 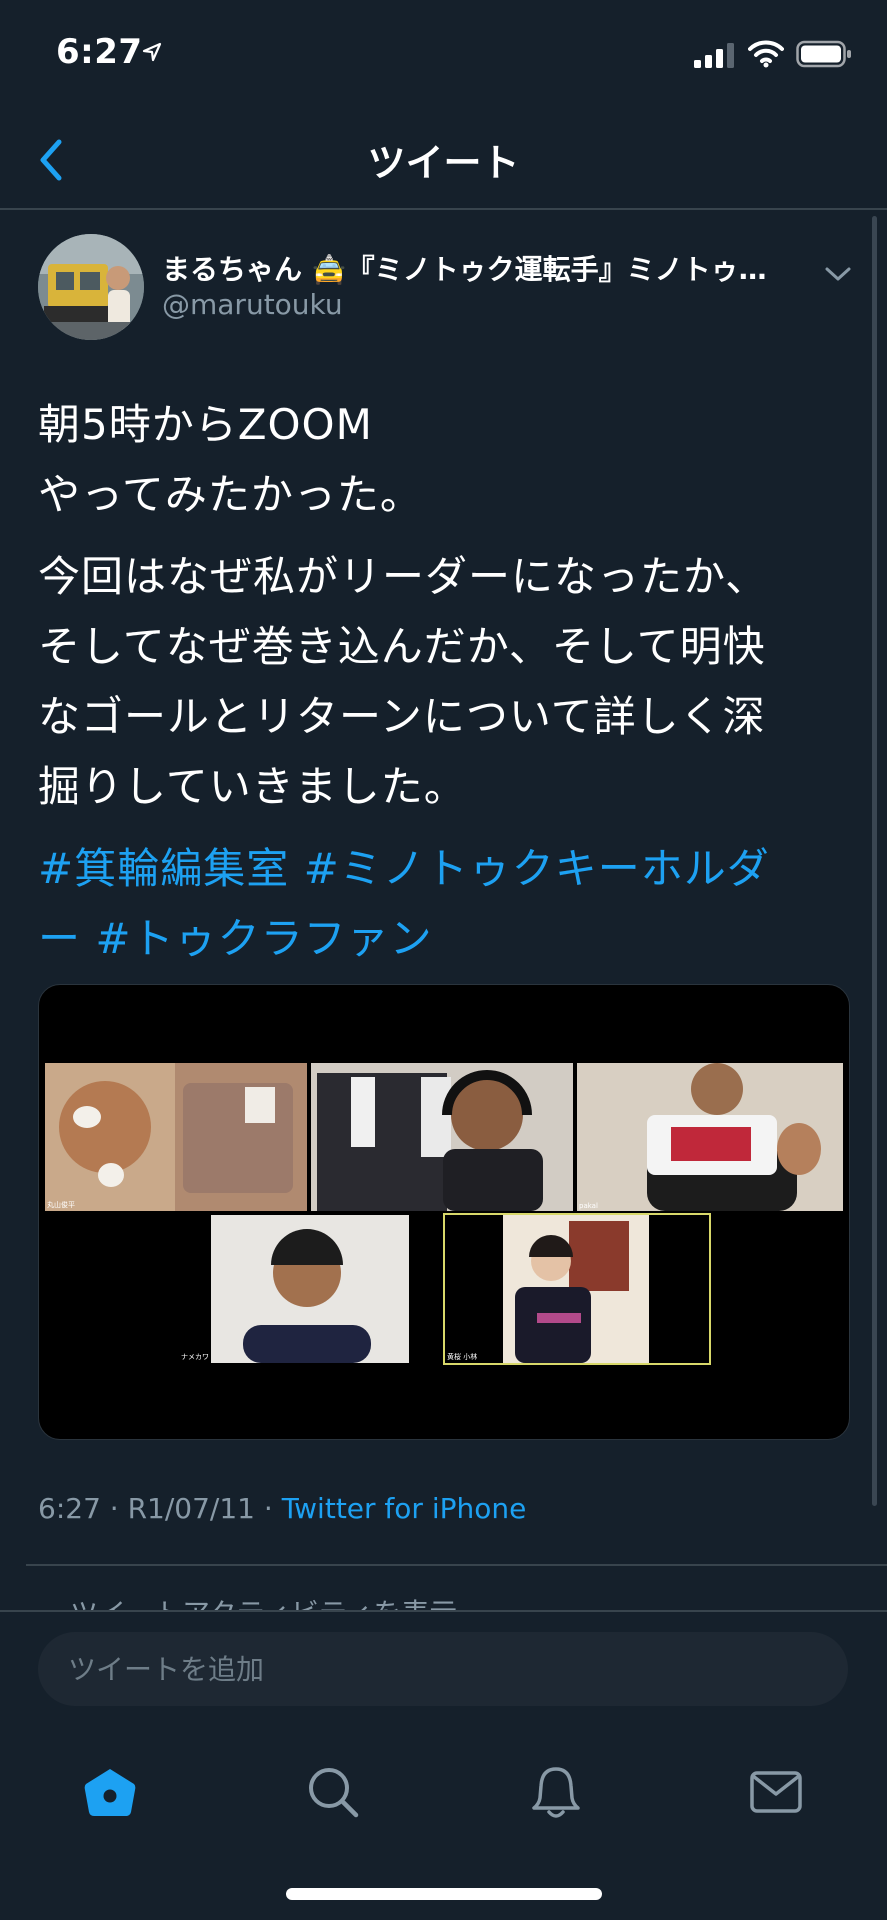 What do you see at coordinates (91, 287) in the screenshot?
I see `avatar` at bounding box center [91, 287].